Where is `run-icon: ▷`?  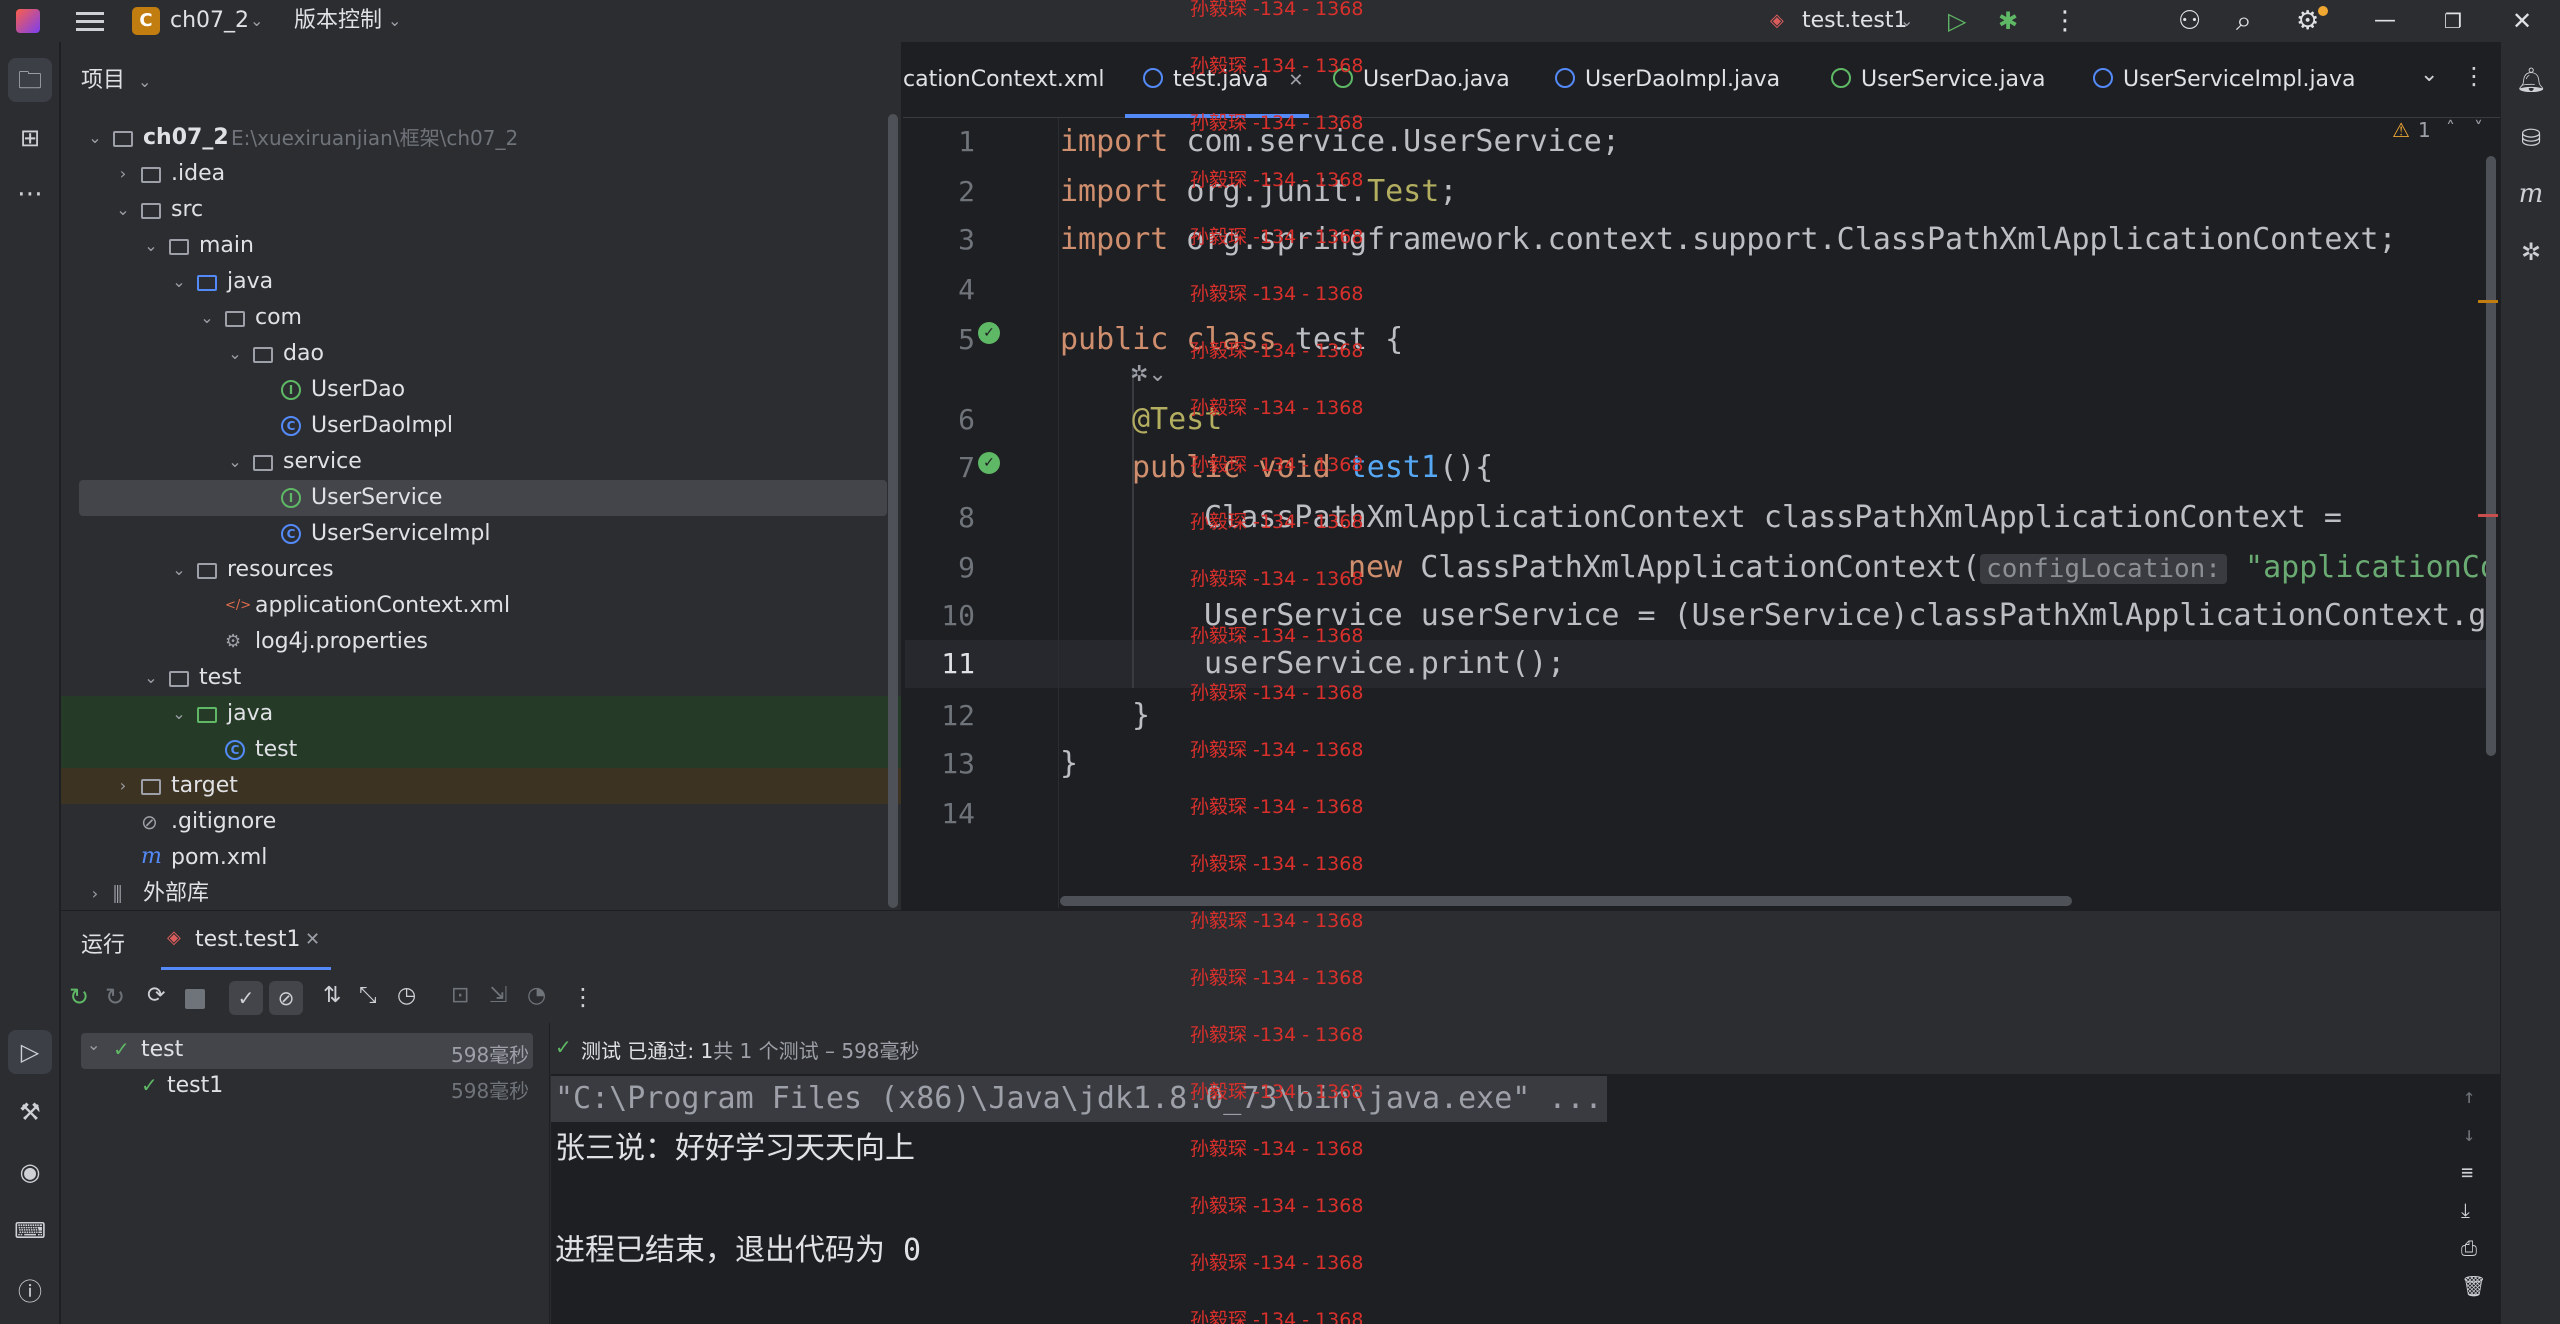 run-icon: ▷ is located at coordinates (1957, 21).